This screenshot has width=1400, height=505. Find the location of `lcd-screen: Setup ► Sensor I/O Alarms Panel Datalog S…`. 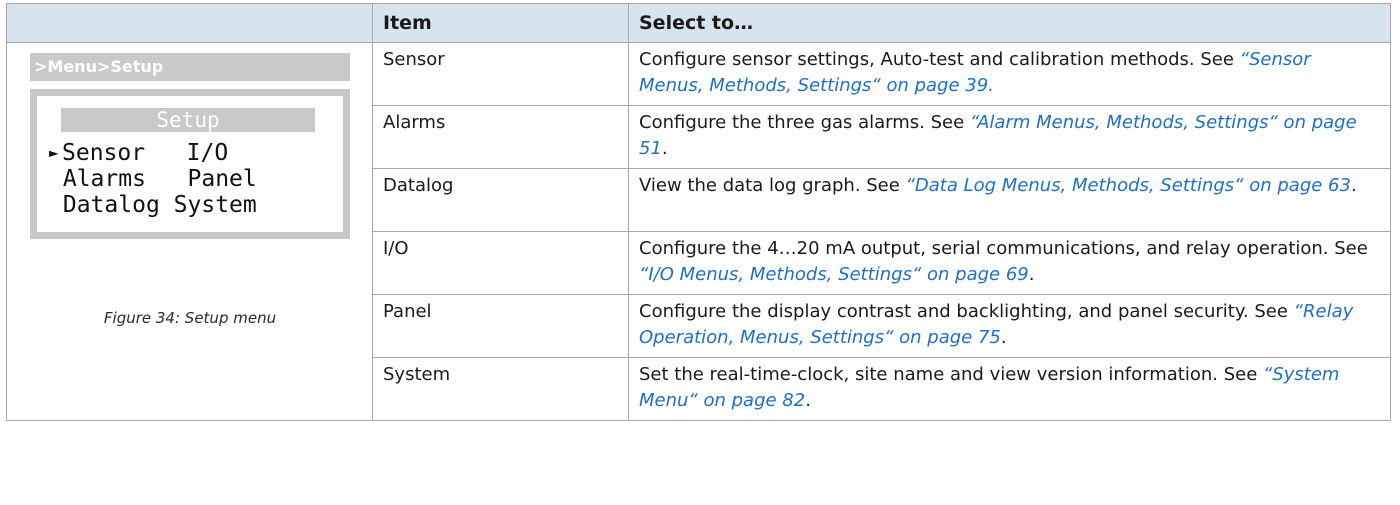

lcd-screen: Setup ► Sensor I/O Alarms Panel Datalog S… is located at coordinates (190, 164).